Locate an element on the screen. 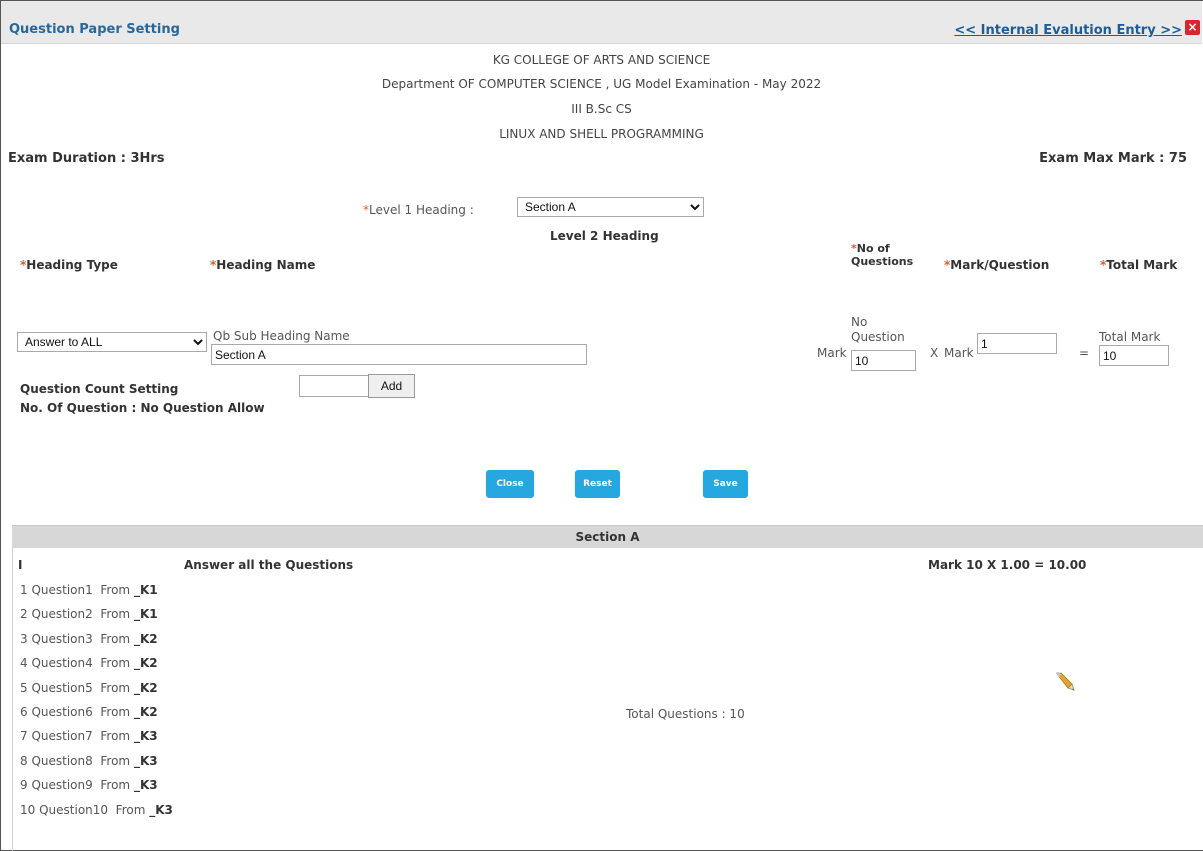 Image resolution: width=1203 pixels, height=851 pixels. add-button: Add is located at coordinates (391, 386).